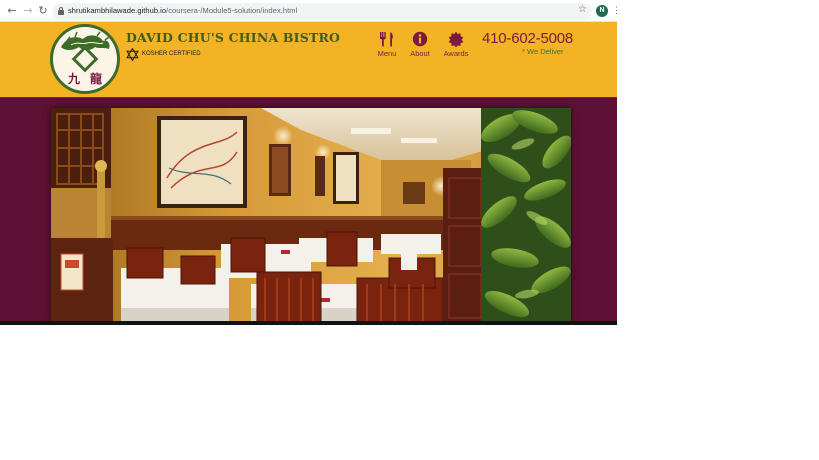 This screenshot has height=460, width=819. I want to click on info-icon, so click(420, 39).